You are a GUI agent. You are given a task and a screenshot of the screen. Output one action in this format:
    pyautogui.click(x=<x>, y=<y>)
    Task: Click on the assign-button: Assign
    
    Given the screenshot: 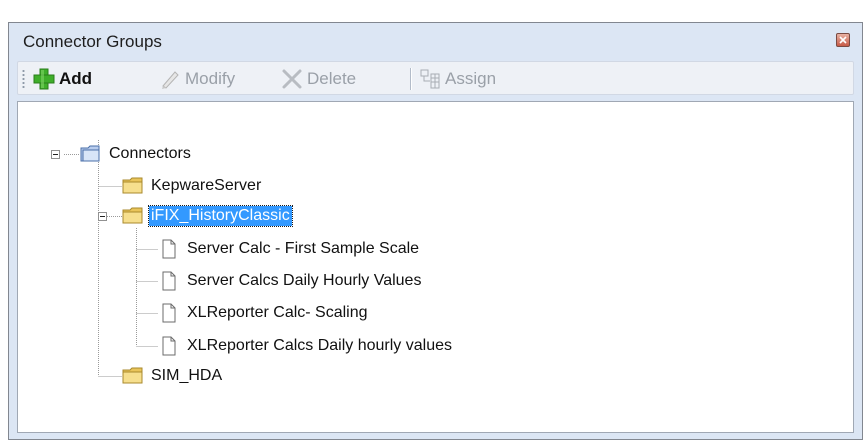 What is the action you would take?
    pyautogui.click(x=457, y=79)
    